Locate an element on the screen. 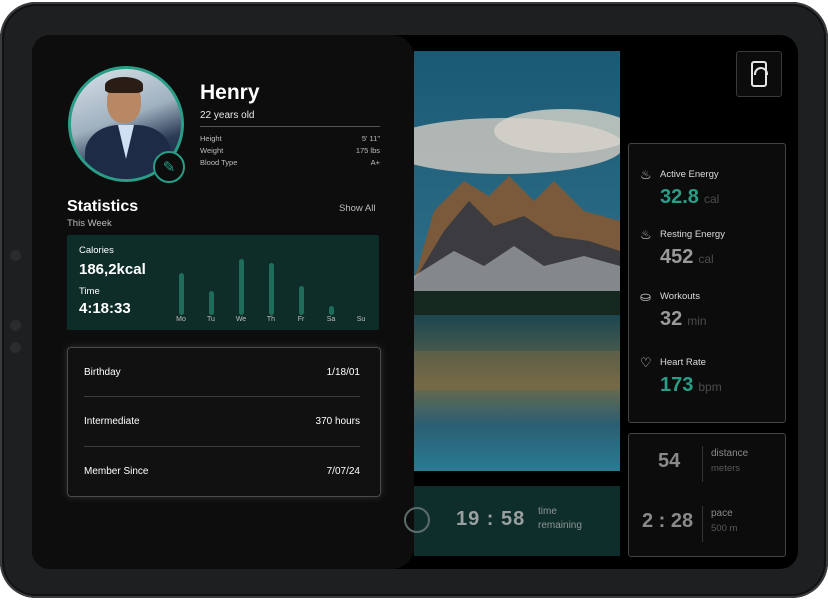  metric-unit: min is located at coordinates (697, 321).